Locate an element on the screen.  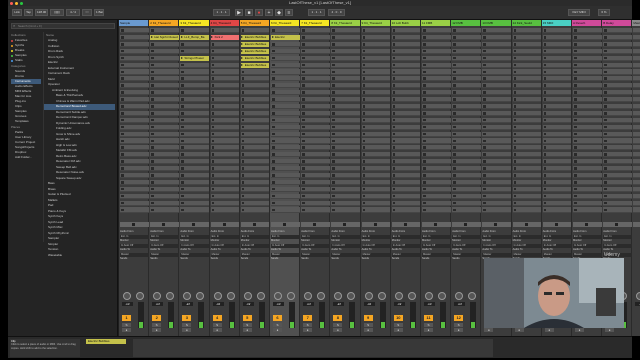
track-activator-button: 1 is located at coordinates (126, 318).